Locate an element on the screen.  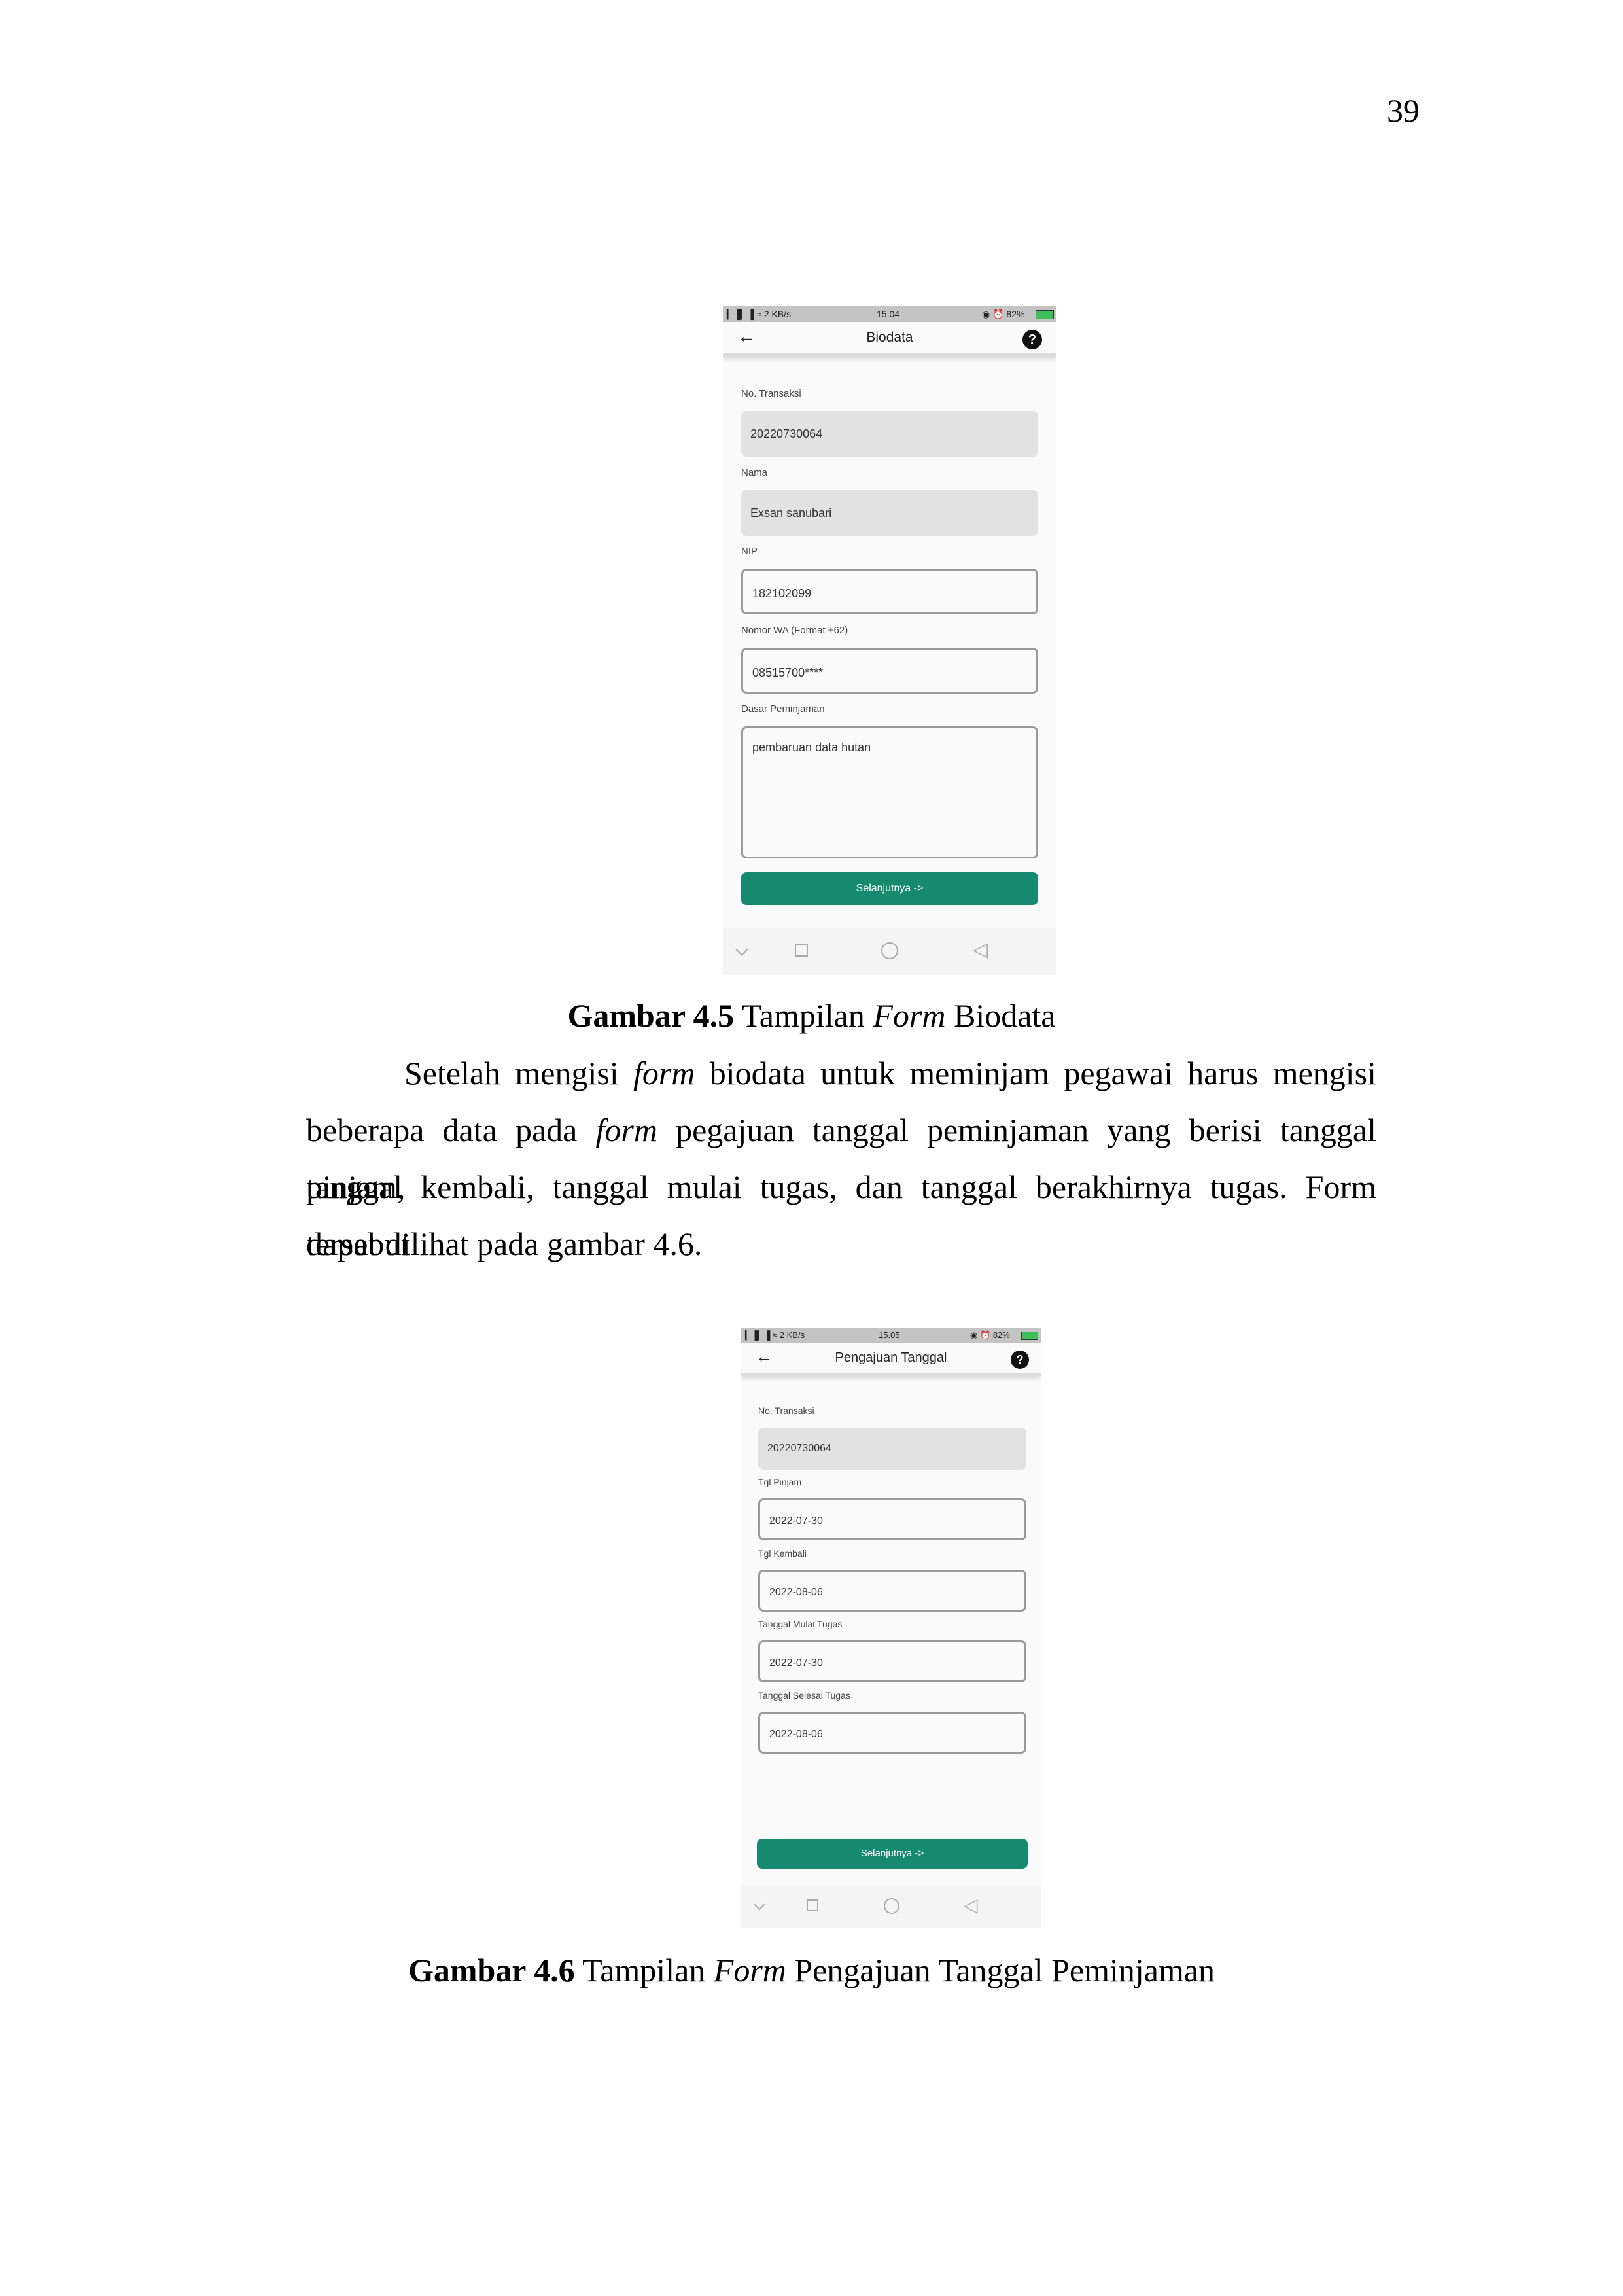
label-tanggal-mulai-tugas: Tanggal Mulai Tugas is located at coordinates (800, 1624).